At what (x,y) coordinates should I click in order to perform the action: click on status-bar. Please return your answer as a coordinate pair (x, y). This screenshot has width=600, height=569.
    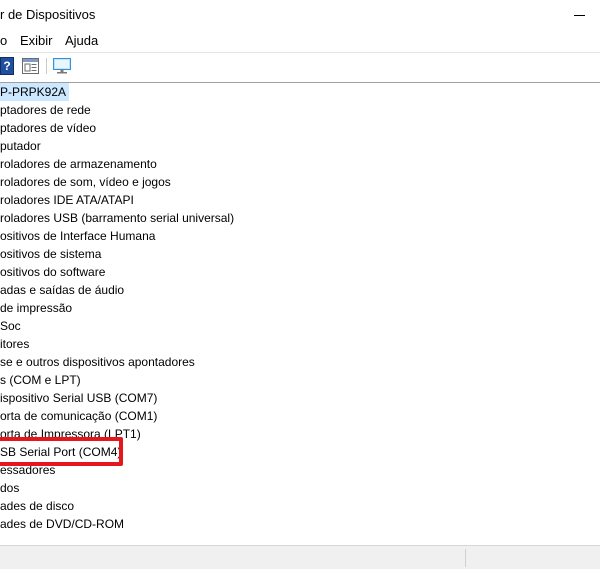
    Looking at the image, I should click on (300, 557).